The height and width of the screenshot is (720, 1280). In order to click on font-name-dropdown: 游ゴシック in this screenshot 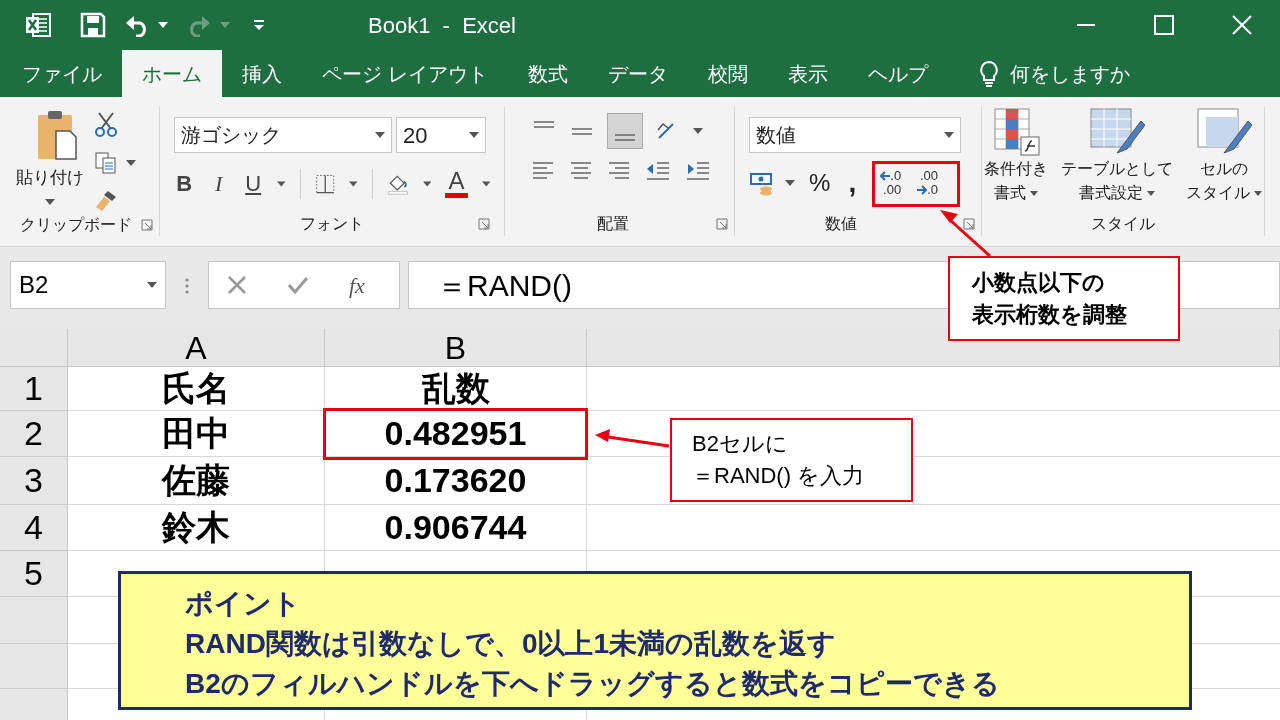, I will do `click(283, 135)`.